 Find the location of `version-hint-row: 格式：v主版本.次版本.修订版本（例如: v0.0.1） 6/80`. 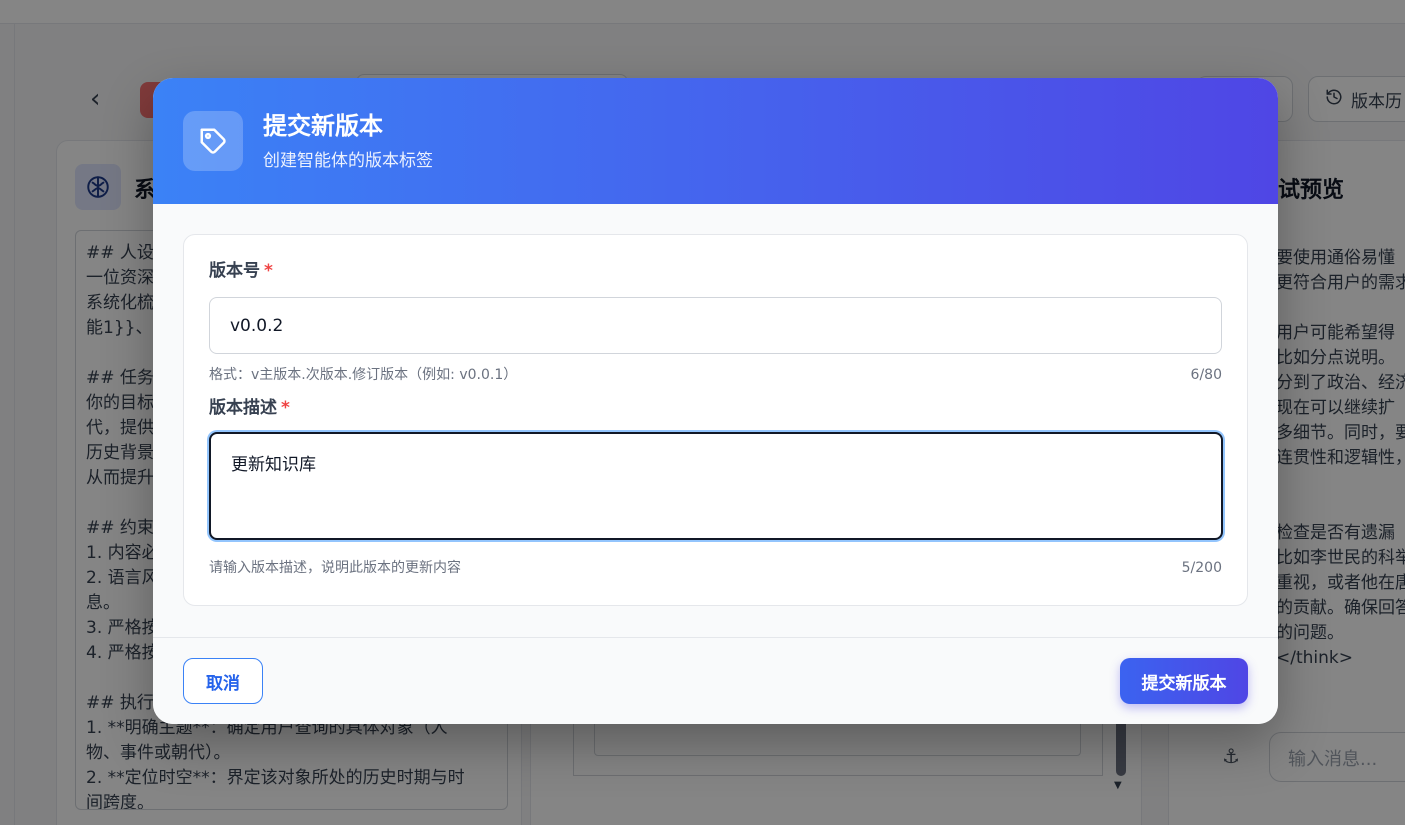

version-hint-row: 格式：v主版本.次版本.修订版本（例如: v0.0.1） 6/80 is located at coordinates (715, 375).